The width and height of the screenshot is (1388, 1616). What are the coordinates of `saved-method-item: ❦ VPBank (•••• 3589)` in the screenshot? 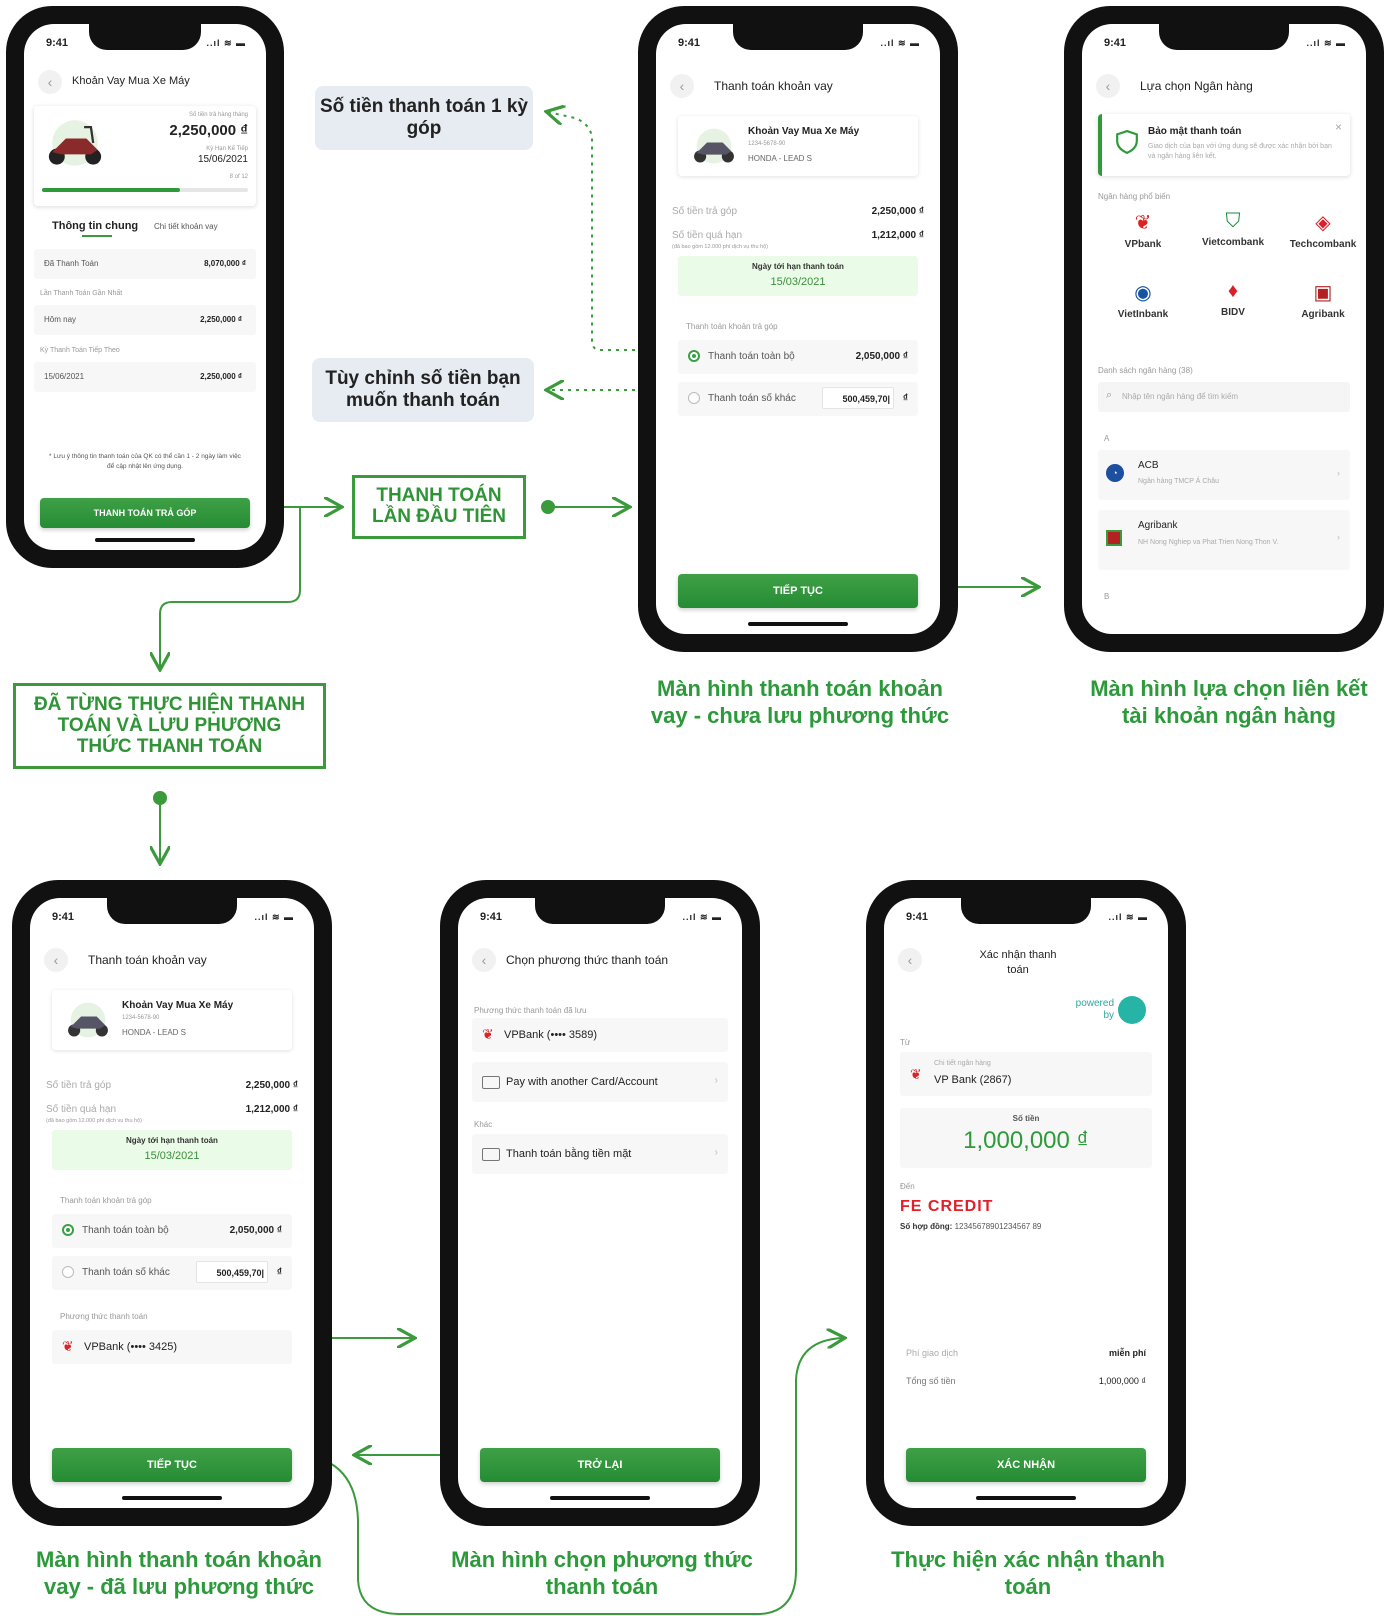 It's located at (600, 1035).